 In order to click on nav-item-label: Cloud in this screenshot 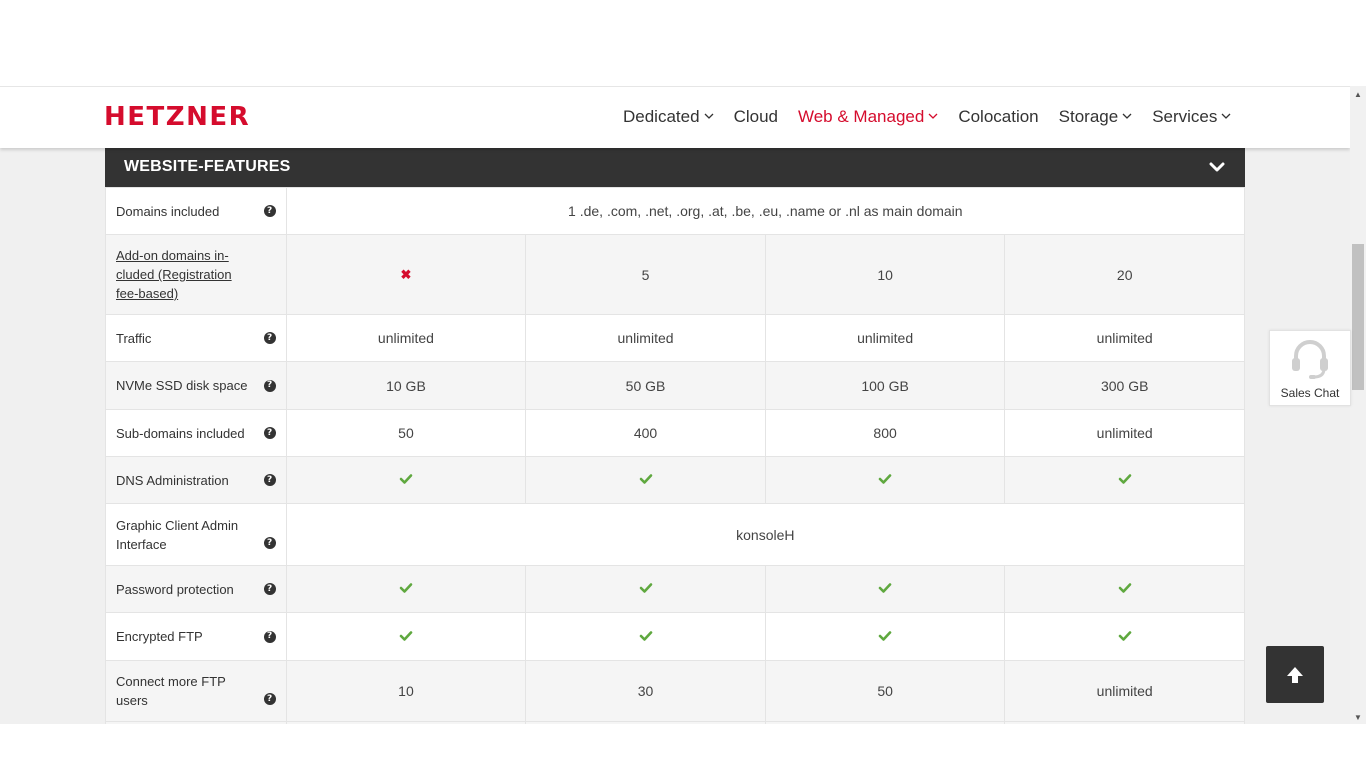, I will do `click(755, 116)`.